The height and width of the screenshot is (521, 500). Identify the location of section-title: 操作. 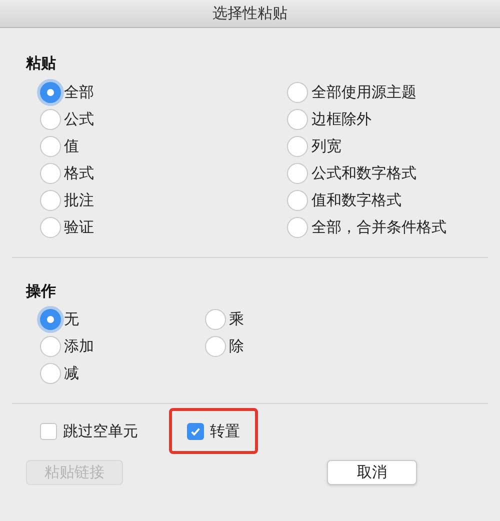
(41, 291).